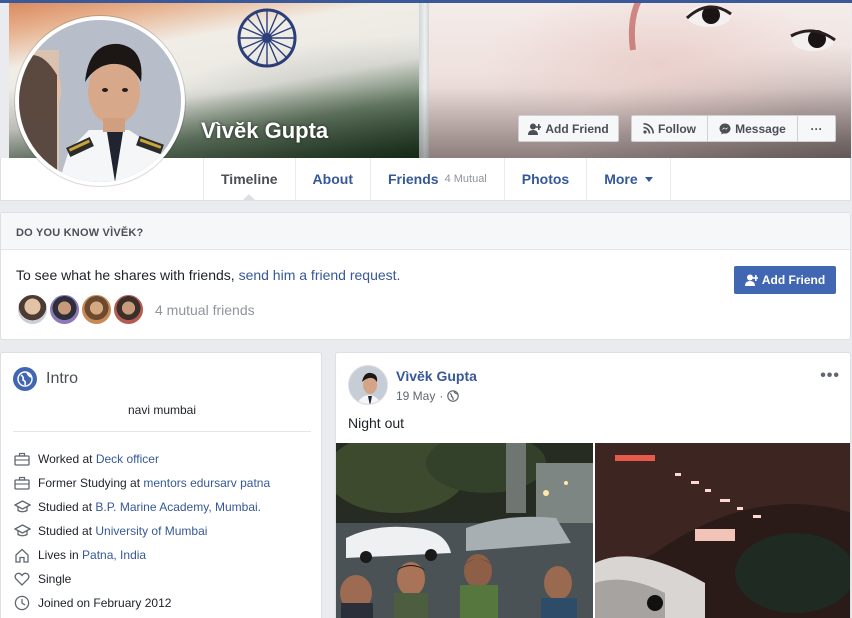  I want to click on messenger-icon, so click(725, 128).